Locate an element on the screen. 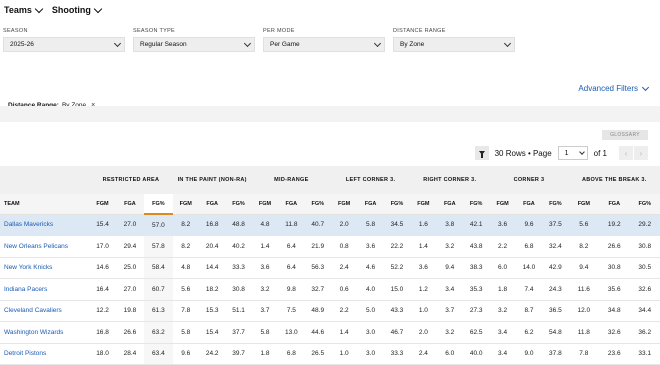 Image resolution: width=660 pixels, height=365 pixels. advanced-filters-toggle: Advanced Filters is located at coordinates (614, 88).